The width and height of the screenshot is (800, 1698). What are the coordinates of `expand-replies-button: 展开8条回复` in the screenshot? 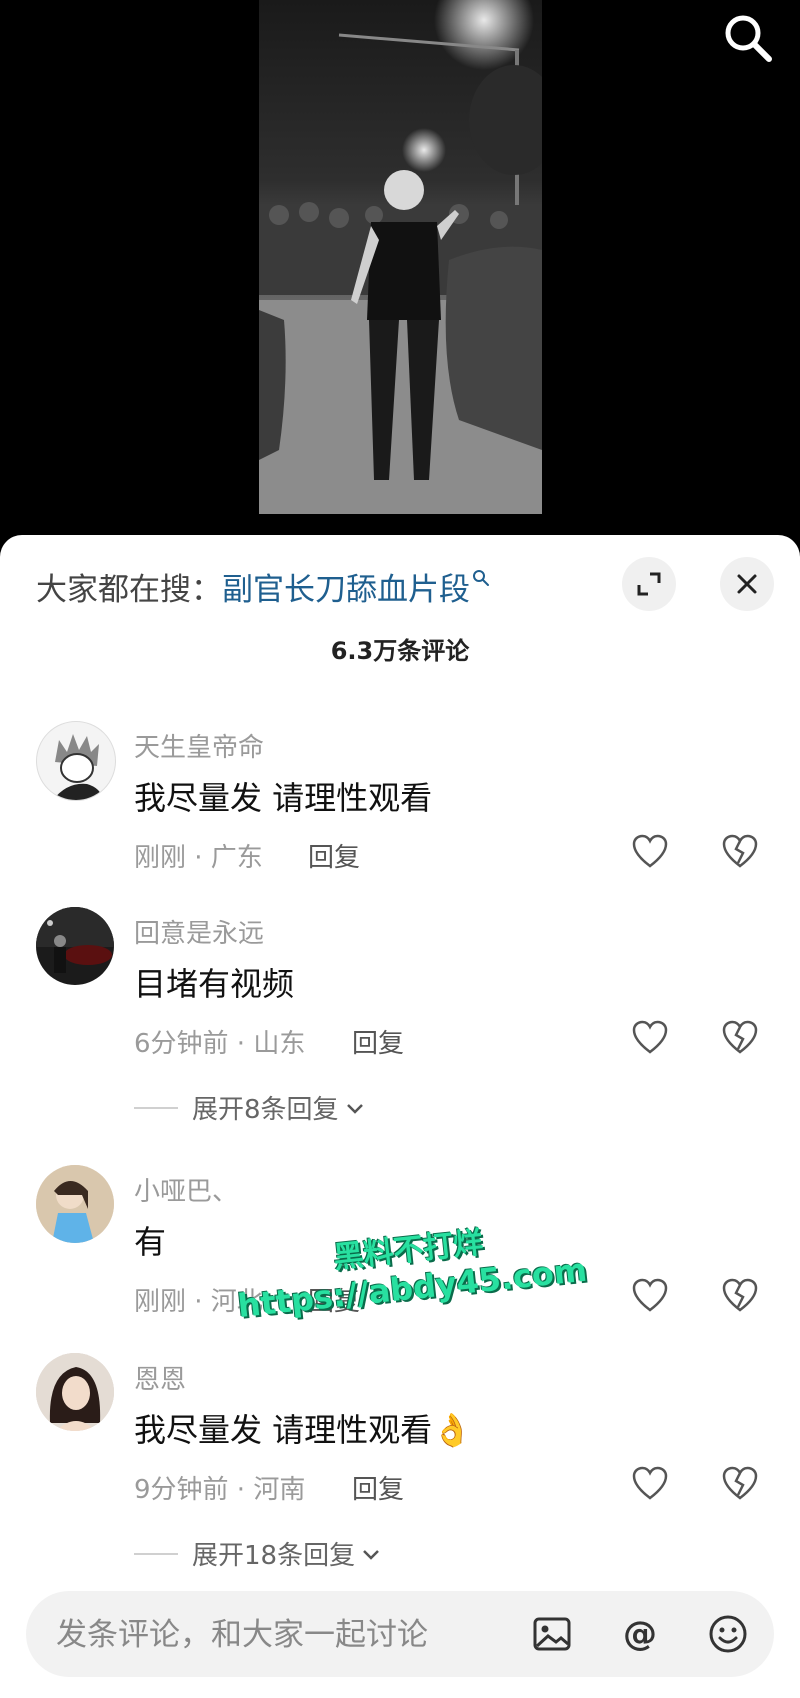 It's located at (250, 1107).